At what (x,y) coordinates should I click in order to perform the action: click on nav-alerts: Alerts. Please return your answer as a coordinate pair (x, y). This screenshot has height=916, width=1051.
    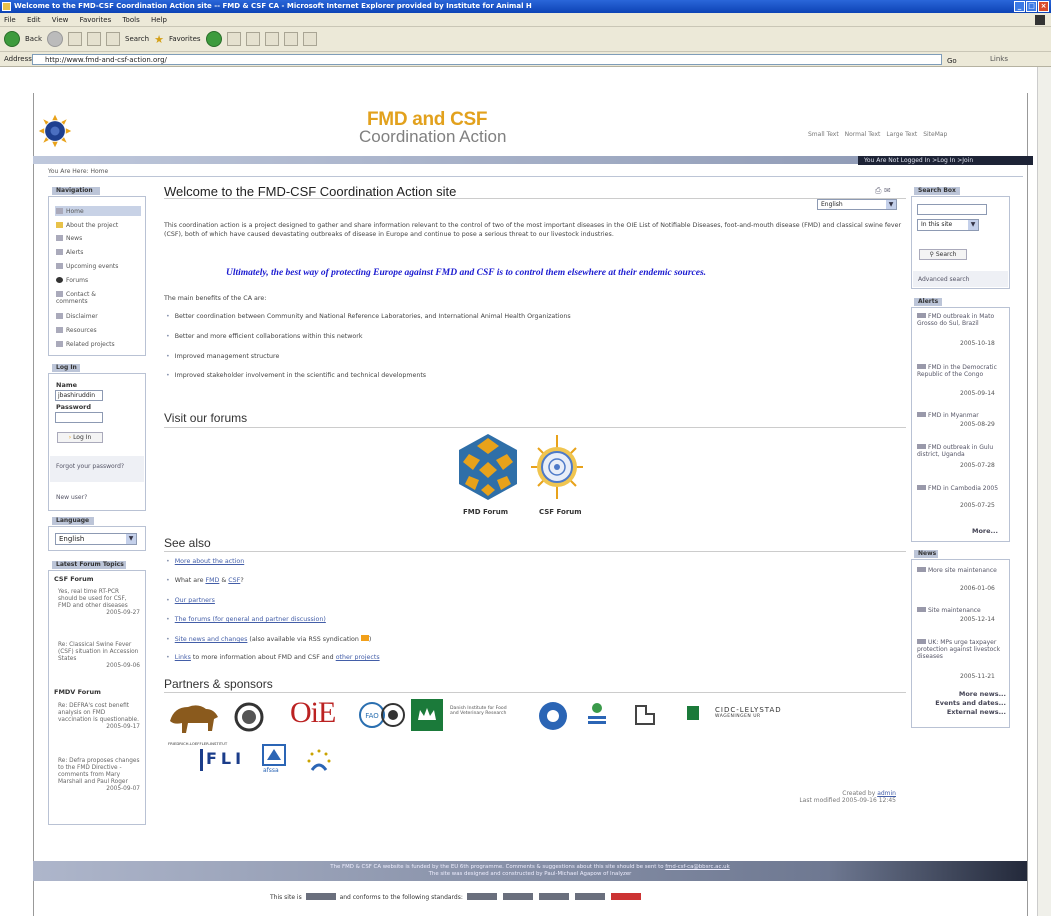
    Looking at the image, I should click on (69, 252).